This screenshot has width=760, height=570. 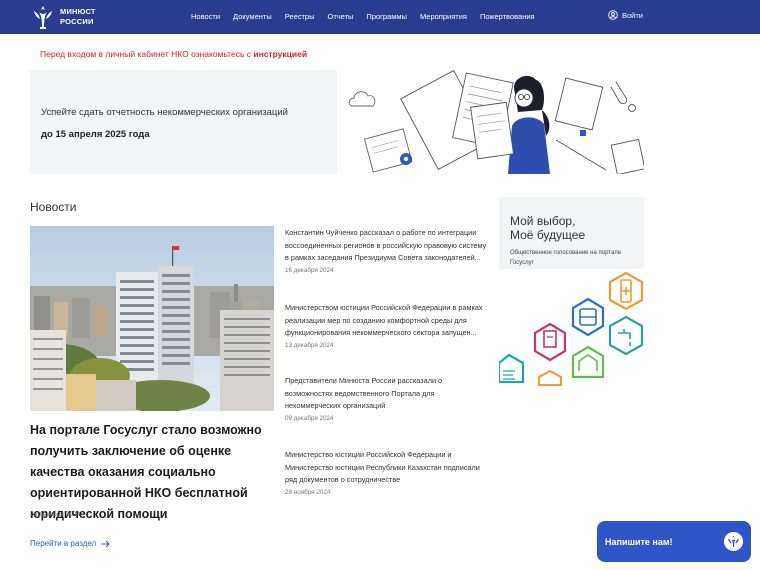 I want to click on arrow-right-icon, so click(x=105, y=543).